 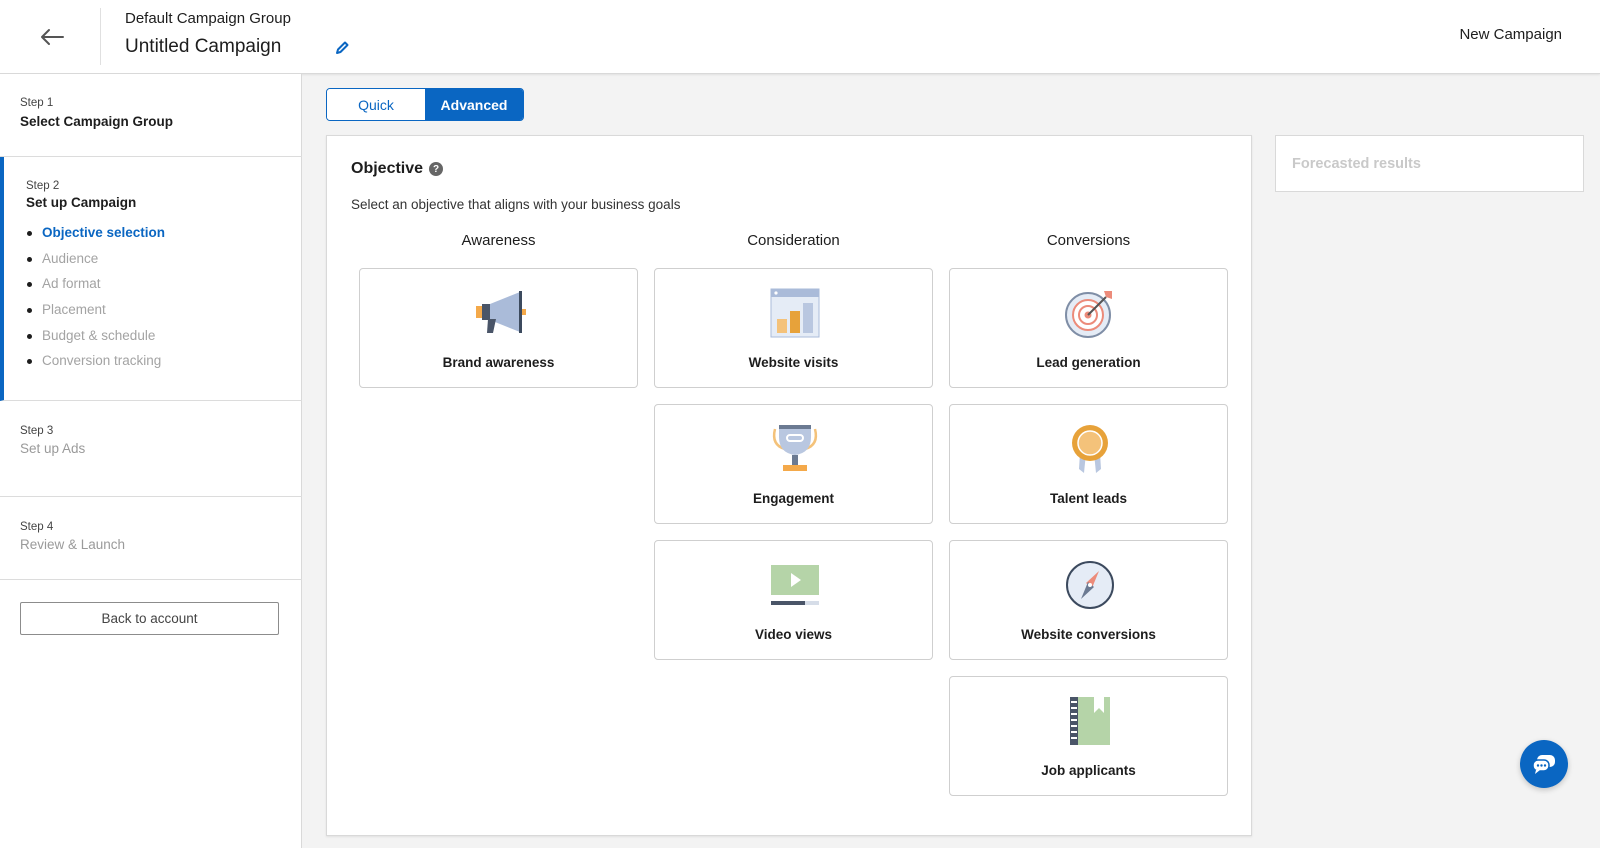 I want to click on objective-heading: Objective ?, so click(x=397, y=169).